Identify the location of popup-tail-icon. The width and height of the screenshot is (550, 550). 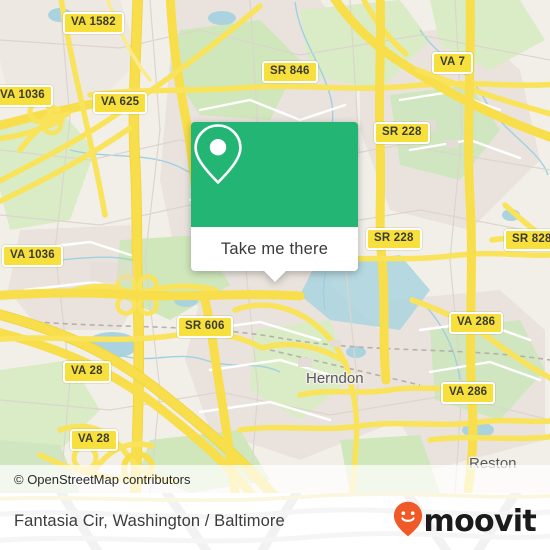
(274, 276).